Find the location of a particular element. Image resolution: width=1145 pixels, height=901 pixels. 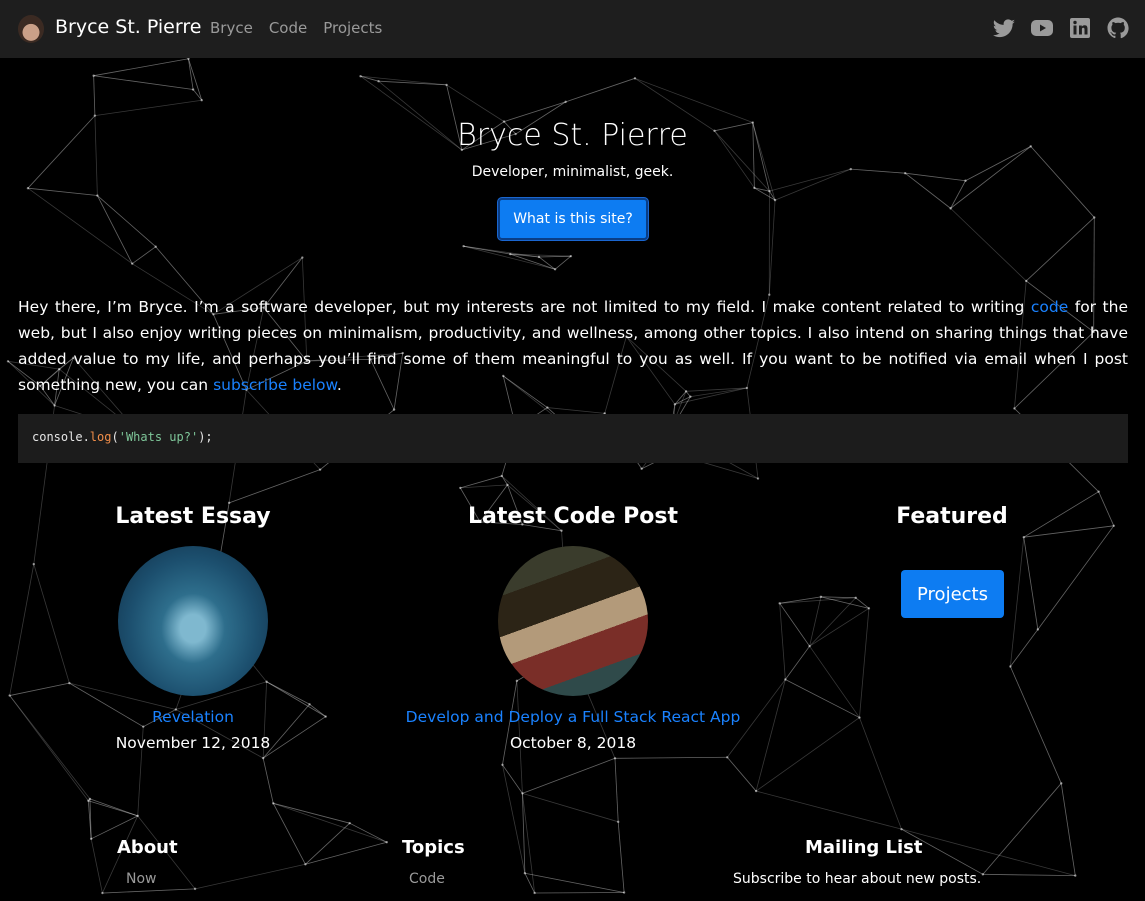

nav-links: Bryce Code Projects is located at coordinates (296, 28).